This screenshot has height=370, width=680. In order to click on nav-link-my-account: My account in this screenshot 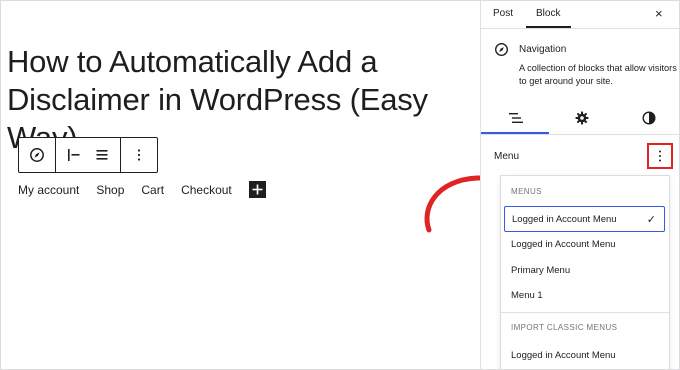, I will do `click(48, 190)`.